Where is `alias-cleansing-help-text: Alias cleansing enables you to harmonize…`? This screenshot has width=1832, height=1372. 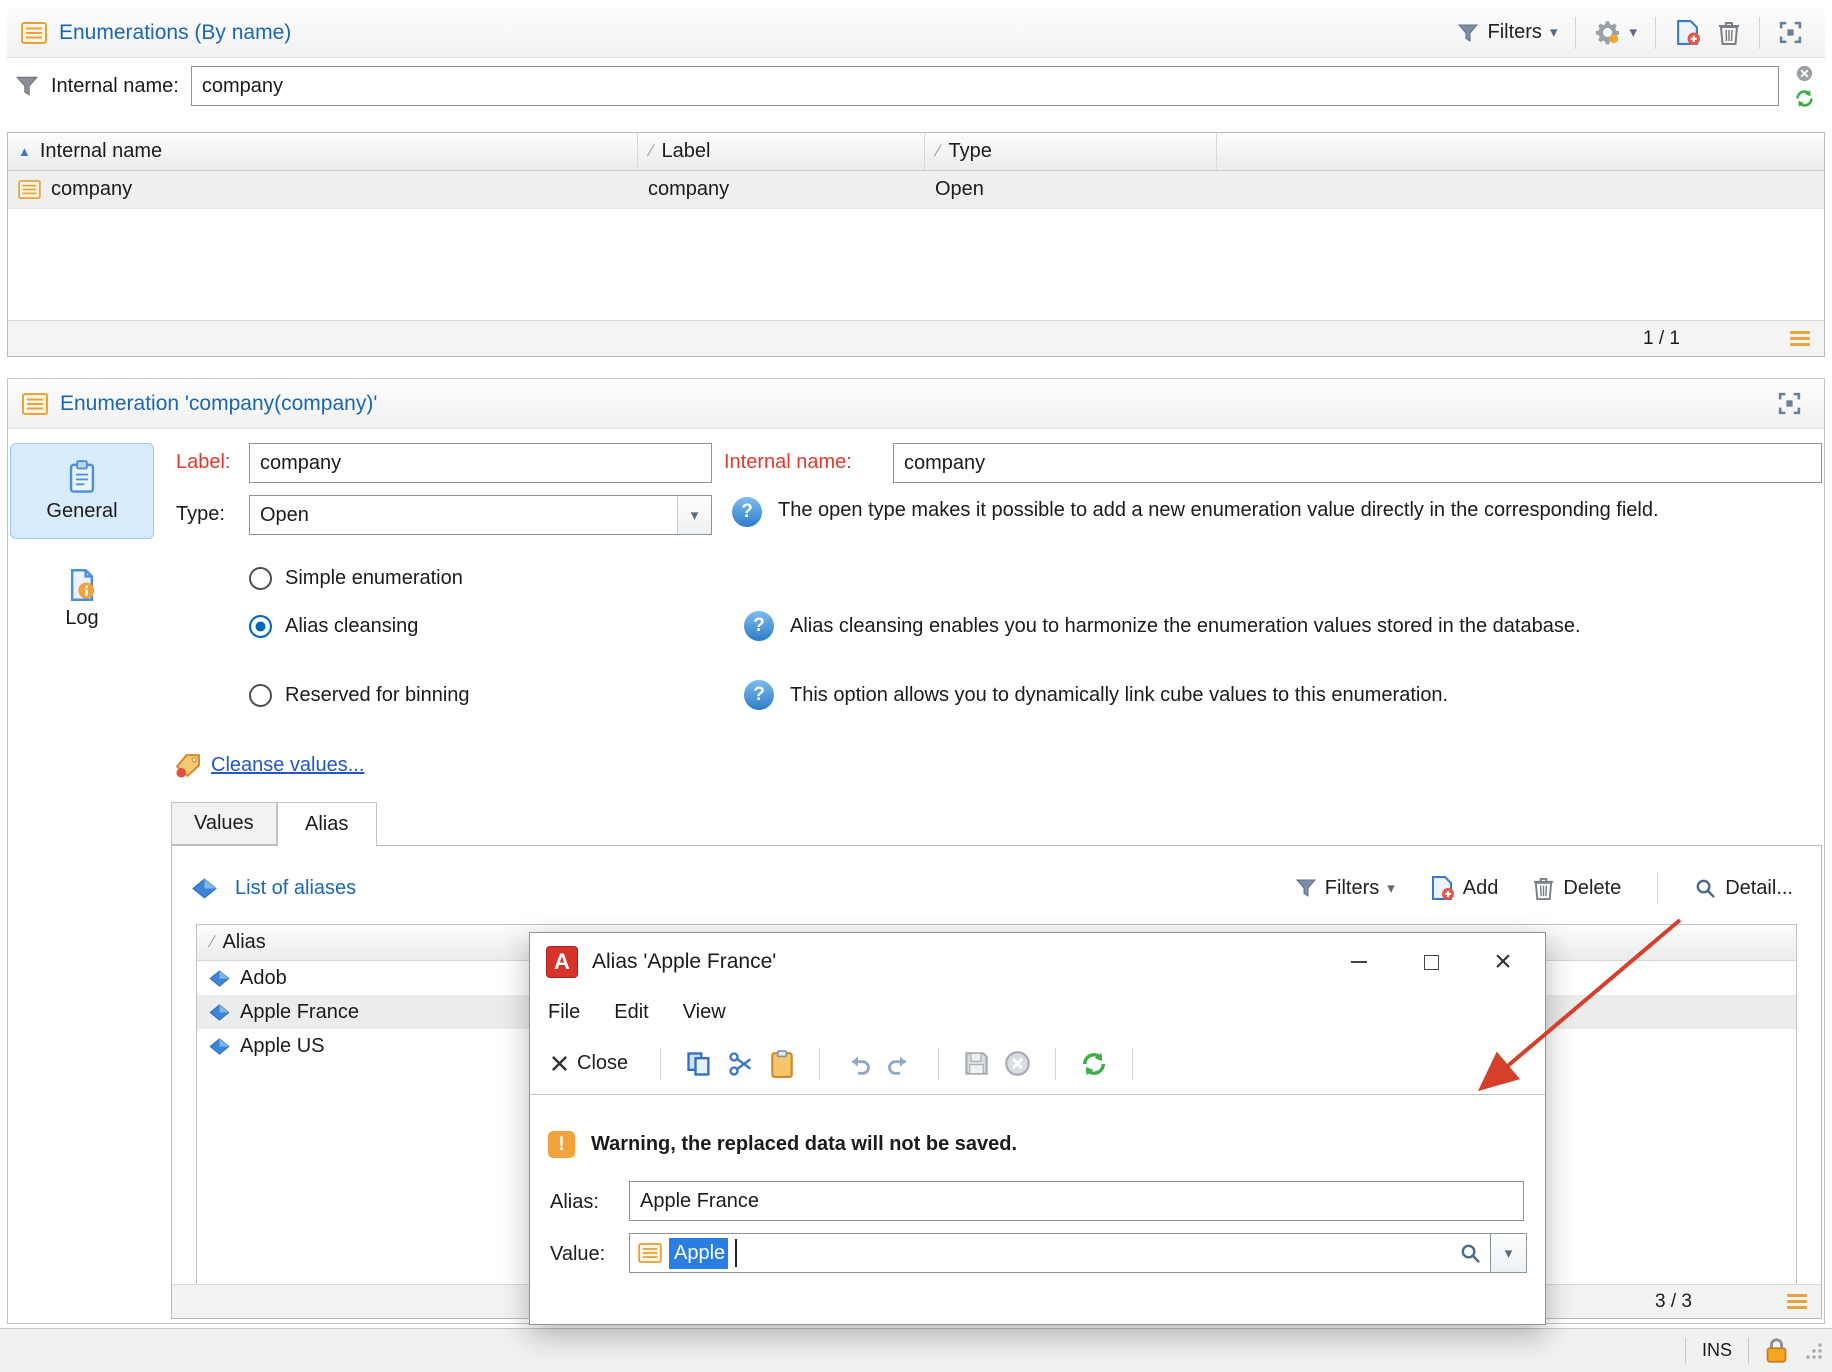
alias-cleansing-help-text: Alias cleansing enables you to harmonize… is located at coordinates (1185, 625).